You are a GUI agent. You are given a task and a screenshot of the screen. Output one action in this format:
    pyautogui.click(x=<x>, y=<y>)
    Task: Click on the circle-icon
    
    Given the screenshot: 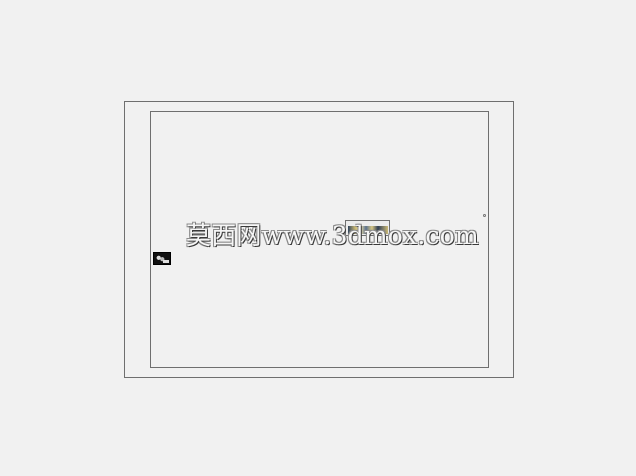 What is the action you would take?
    pyautogui.click(x=484, y=215)
    